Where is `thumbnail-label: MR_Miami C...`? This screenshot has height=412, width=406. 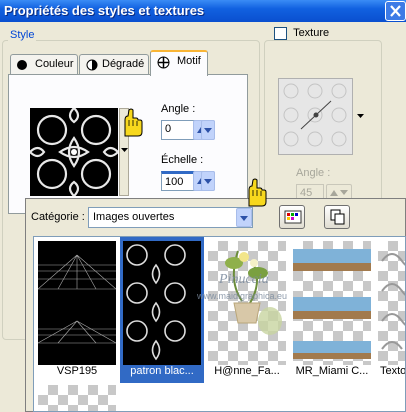
thumbnail-label: MR_Miami C... is located at coordinates (332, 371).